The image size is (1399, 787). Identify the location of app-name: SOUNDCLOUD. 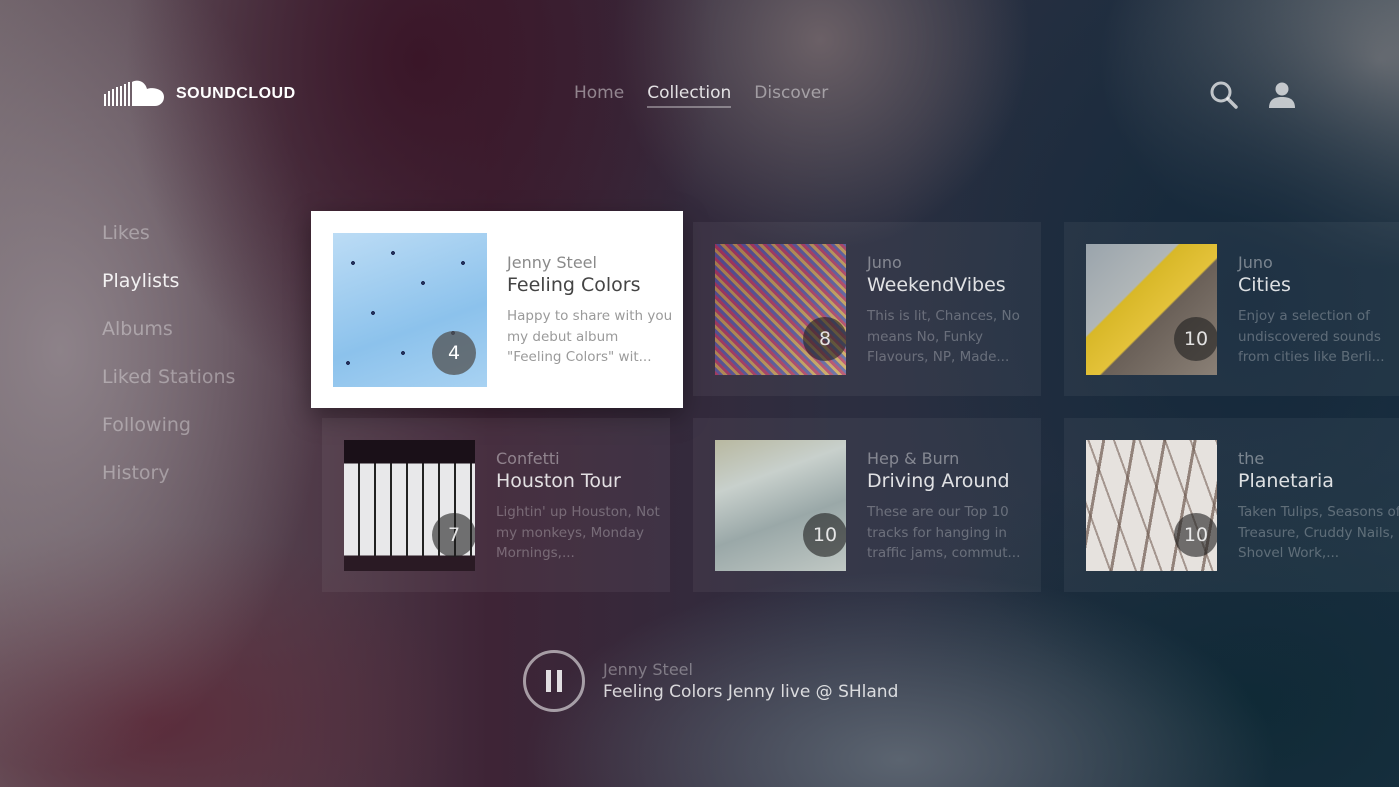
(236, 93).